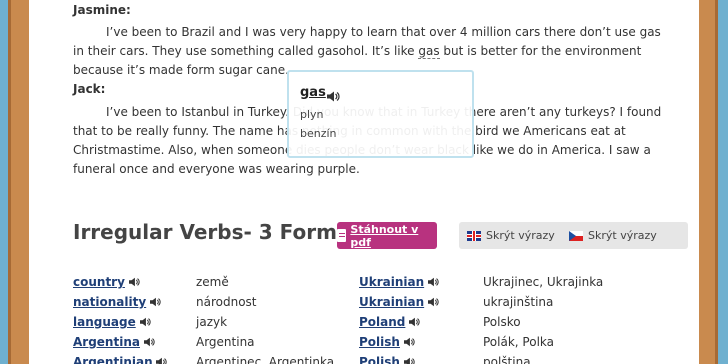 The height and width of the screenshot is (364, 728). Describe the element at coordinates (226, 302) in the screenshot. I see `vocab-translation: národnost` at that location.